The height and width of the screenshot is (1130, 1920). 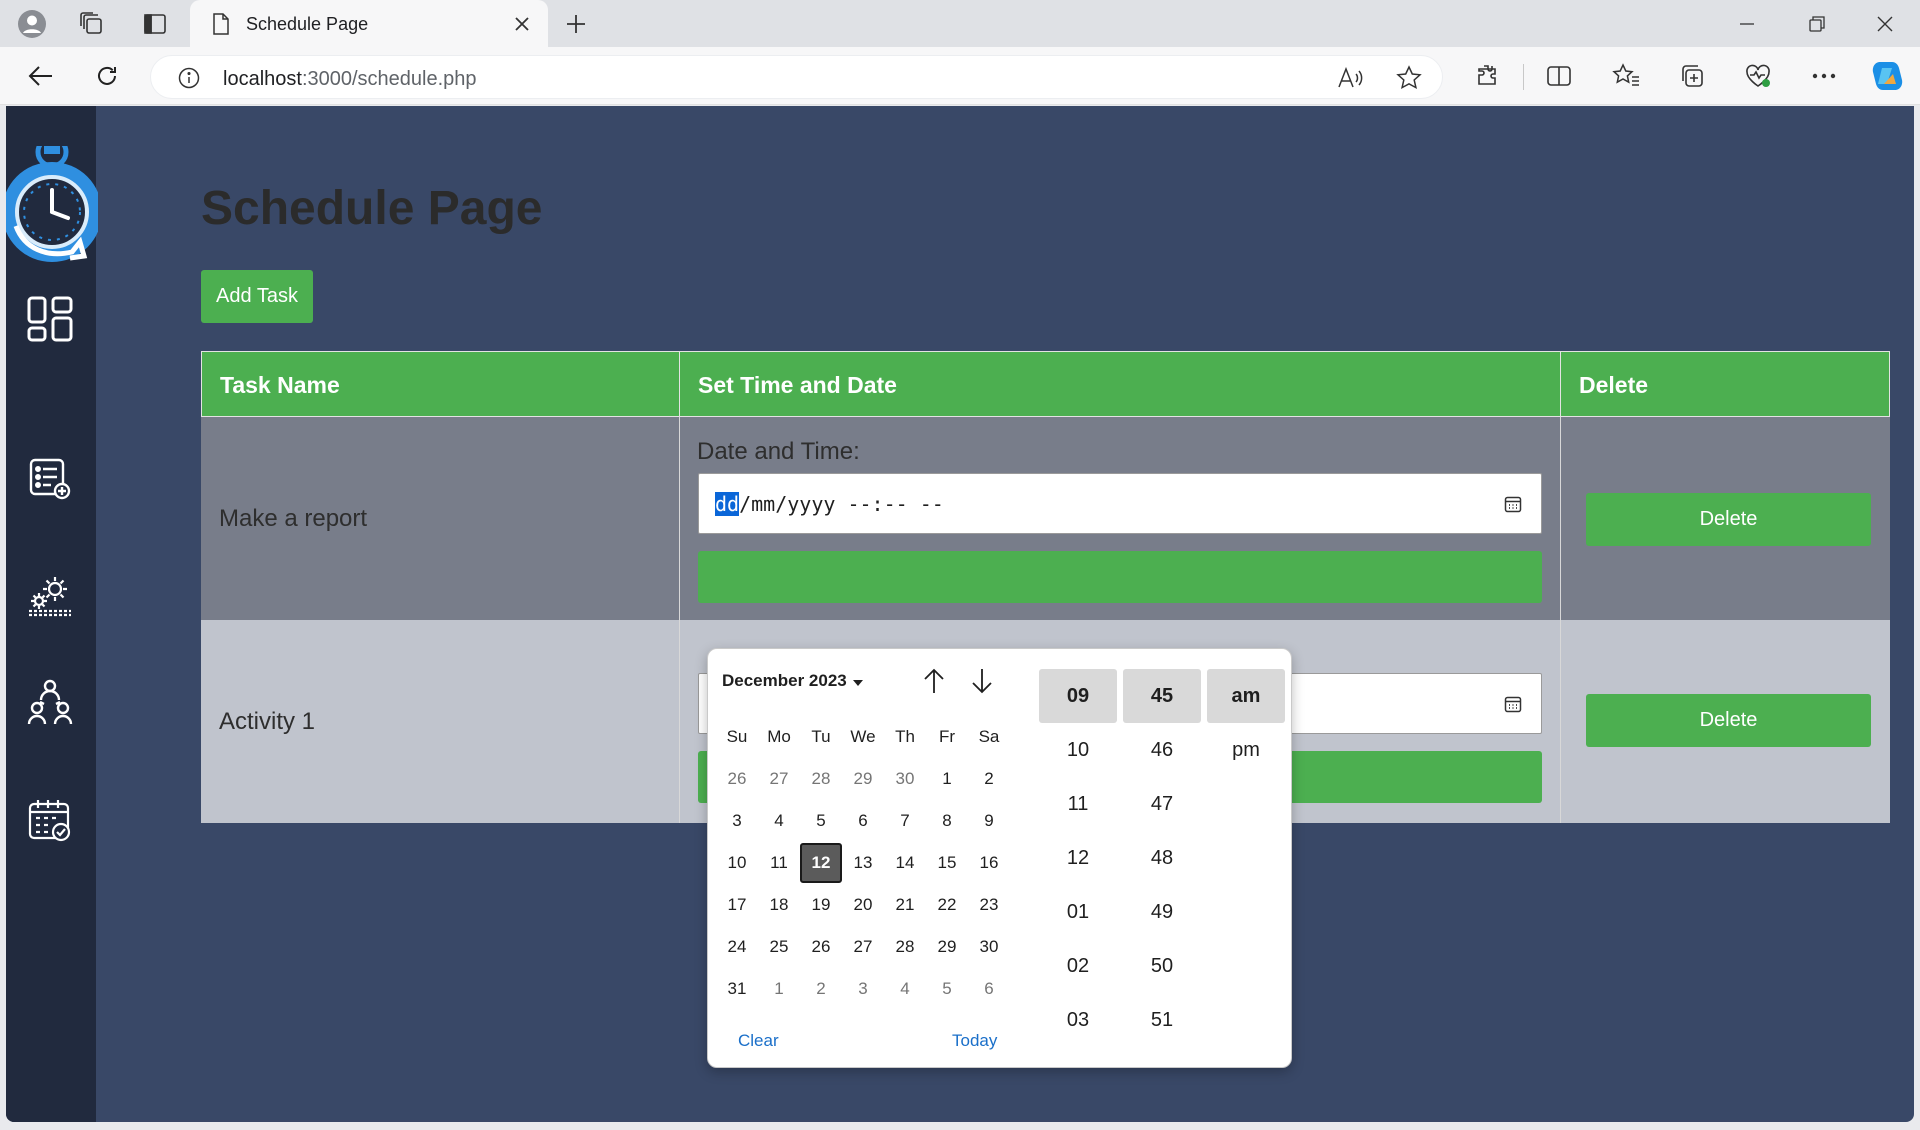 I want to click on minute-option: 47, so click(x=1162, y=804).